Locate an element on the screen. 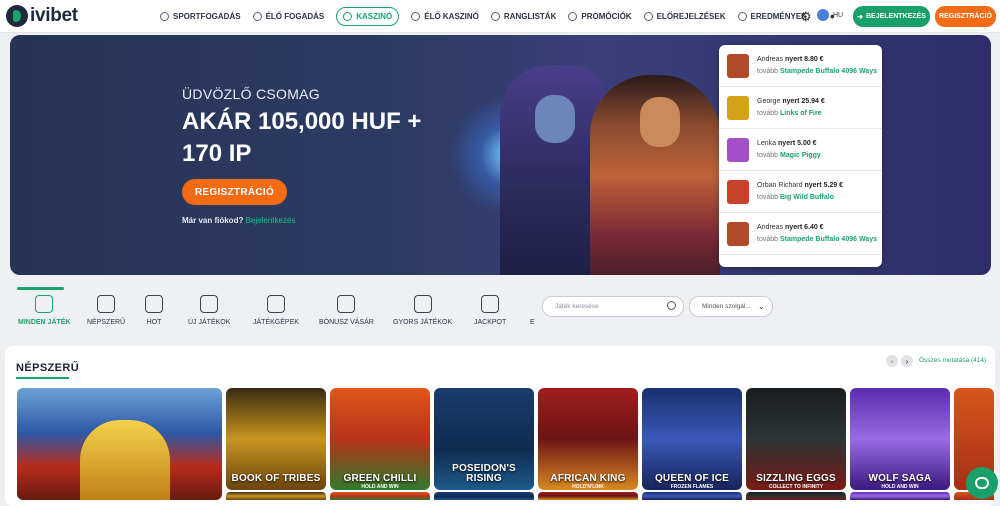  winner-name: Orban Richard is located at coordinates (780, 185).